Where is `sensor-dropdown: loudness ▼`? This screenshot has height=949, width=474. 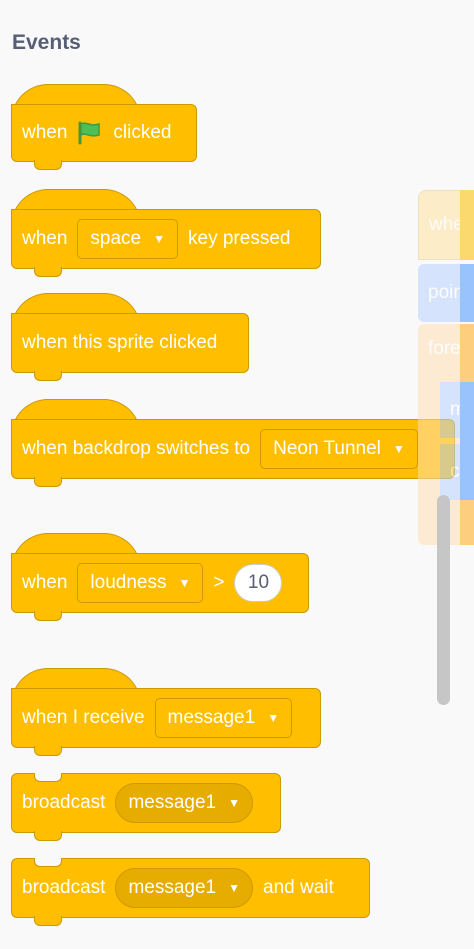 sensor-dropdown: loudness ▼ is located at coordinates (140, 583).